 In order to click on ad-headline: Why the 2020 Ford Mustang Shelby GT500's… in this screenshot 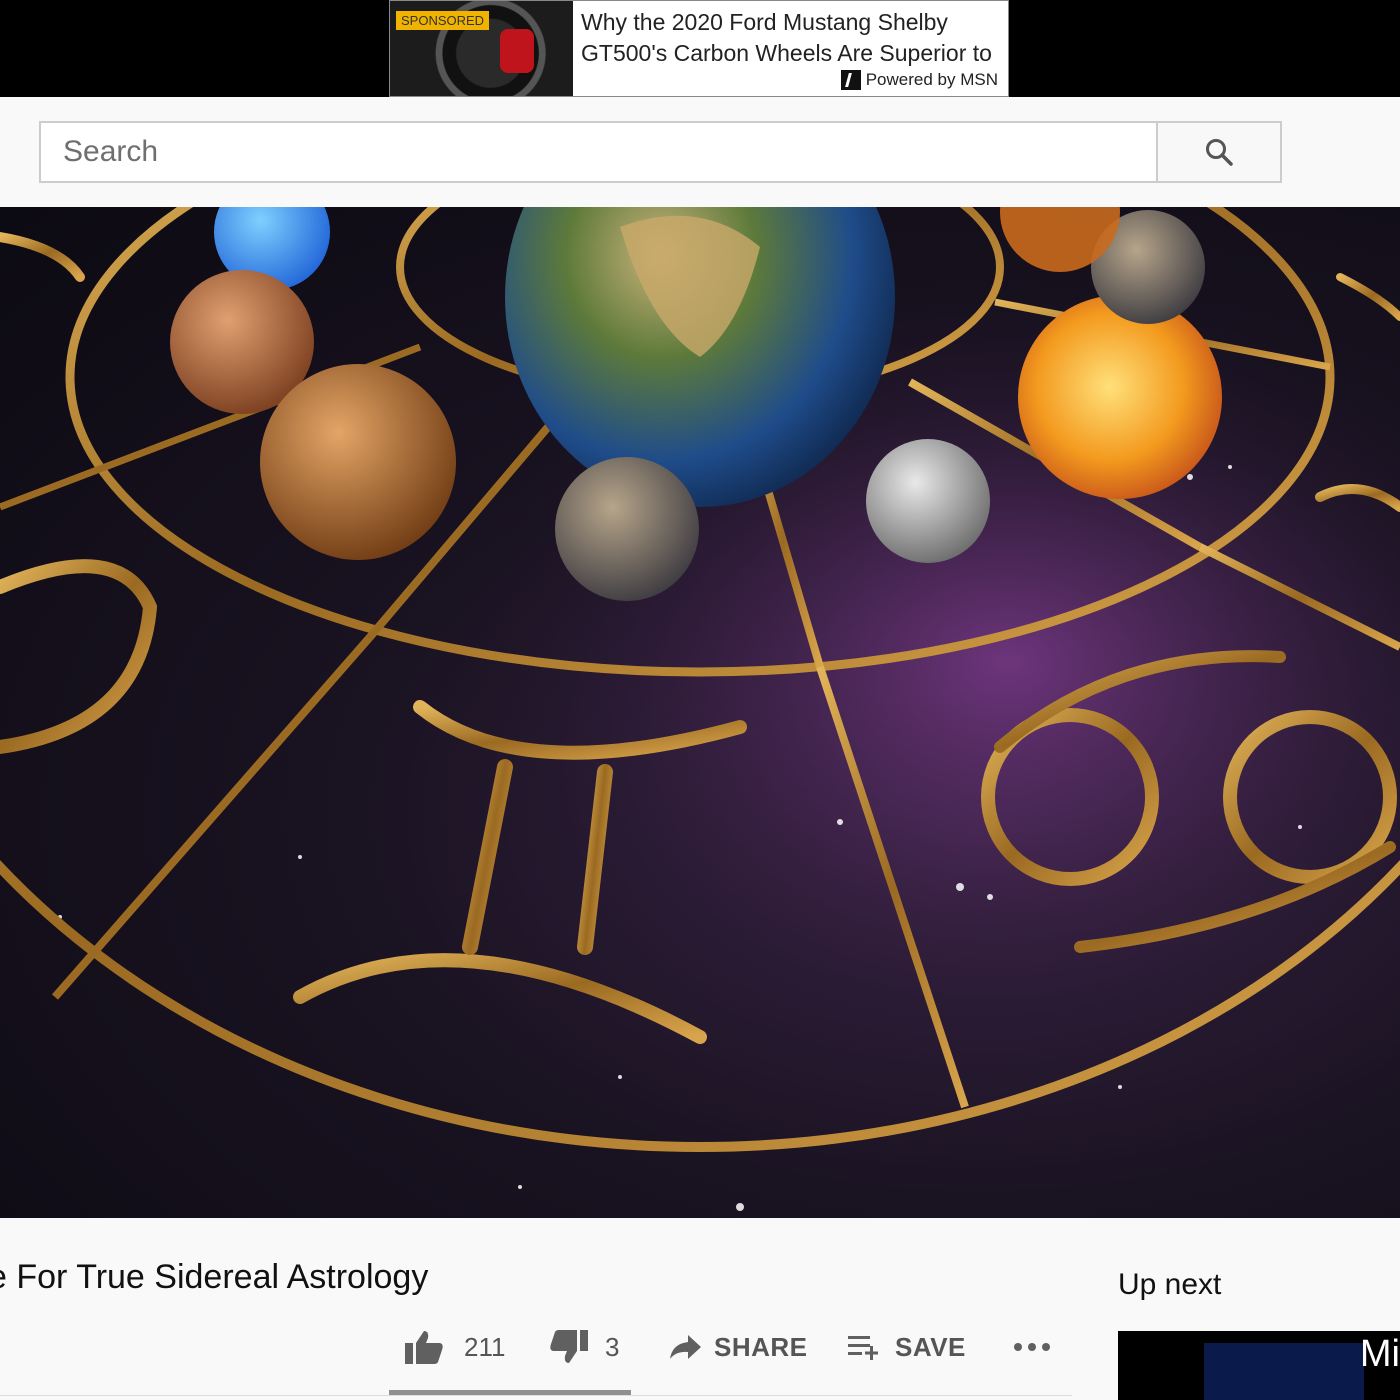, I will do `click(790, 38)`.